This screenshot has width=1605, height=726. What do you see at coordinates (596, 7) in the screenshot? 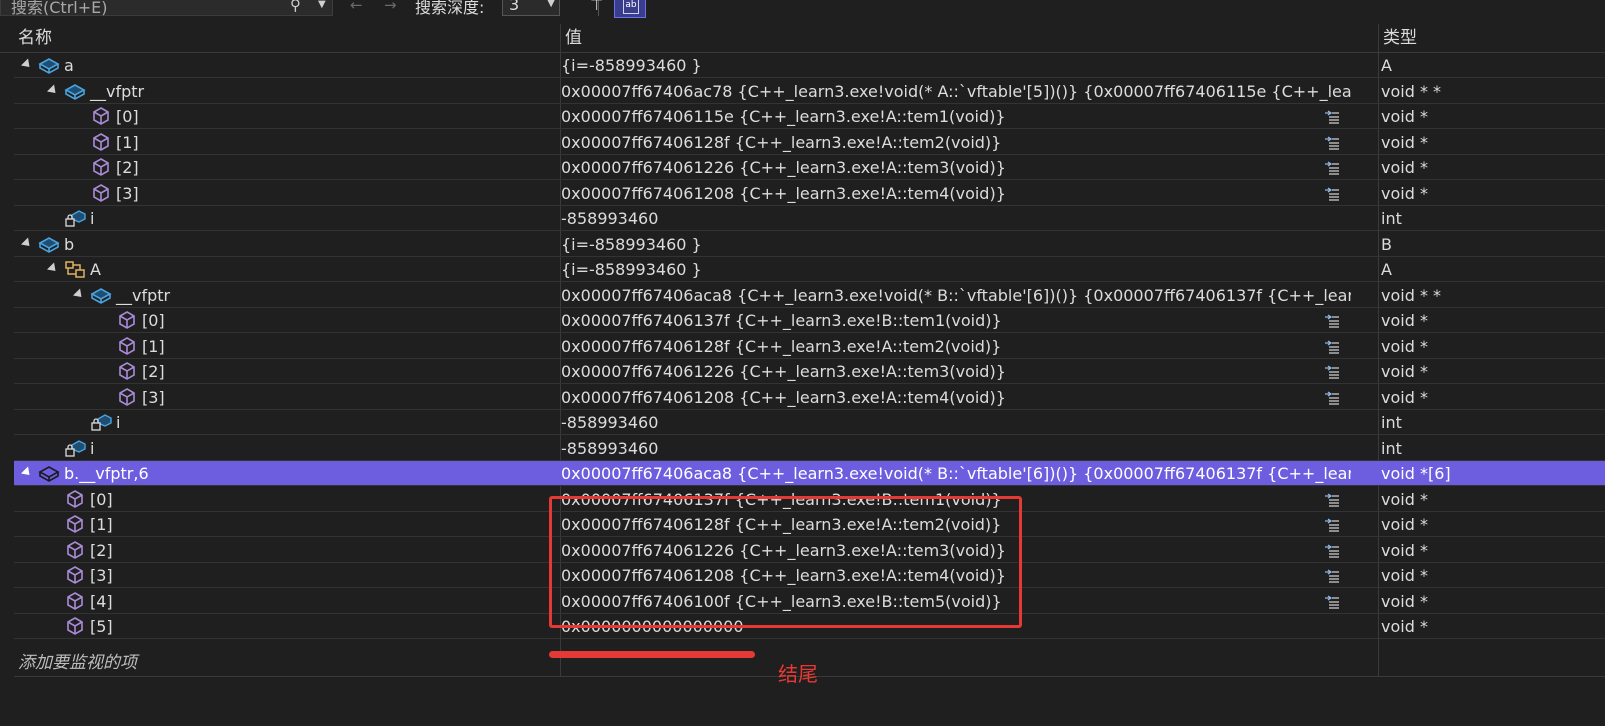
I see `pin-icon: ⊤` at bounding box center [596, 7].